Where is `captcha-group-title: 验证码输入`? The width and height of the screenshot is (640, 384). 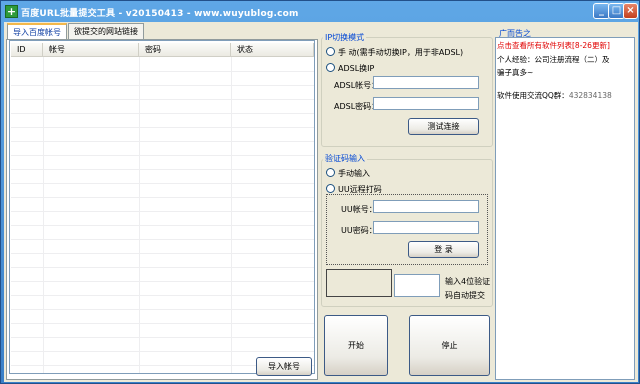 captcha-group-title: 验证码输入 is located at coordinates (345, 158).